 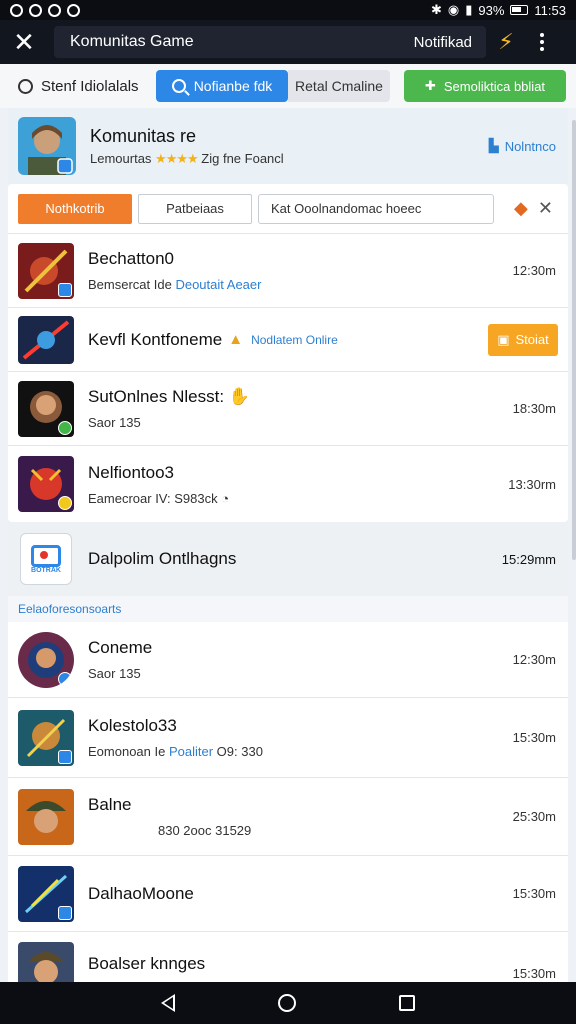 I want to click on item-time: 15:29mm, so click(x=528, y=559).